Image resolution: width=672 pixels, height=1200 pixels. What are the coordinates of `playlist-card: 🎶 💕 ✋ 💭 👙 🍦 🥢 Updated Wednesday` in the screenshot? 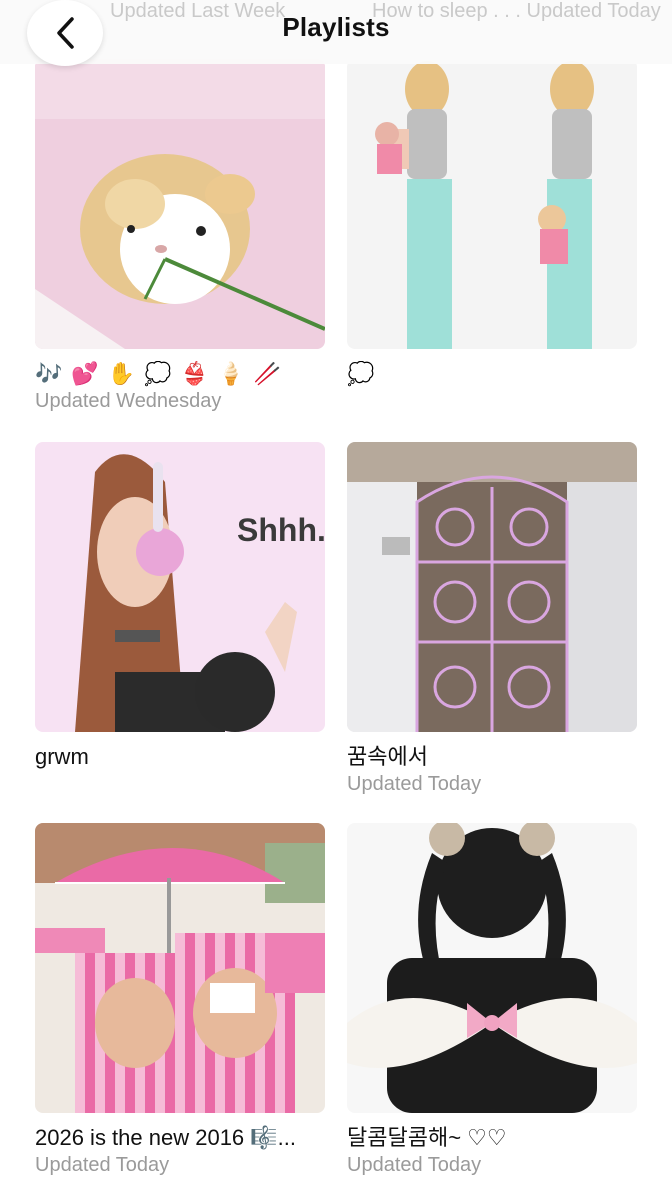 It's located at (180, 236).